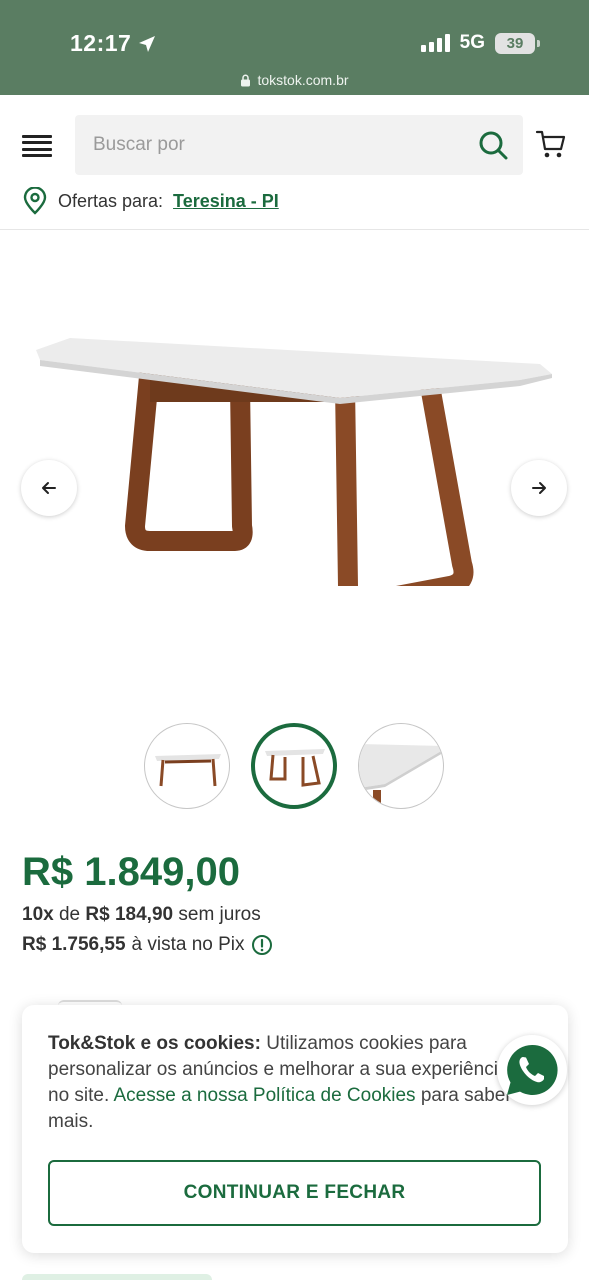 This screenshot has width=589, height=1280. I want to click on info-icon, so click(262, 945).